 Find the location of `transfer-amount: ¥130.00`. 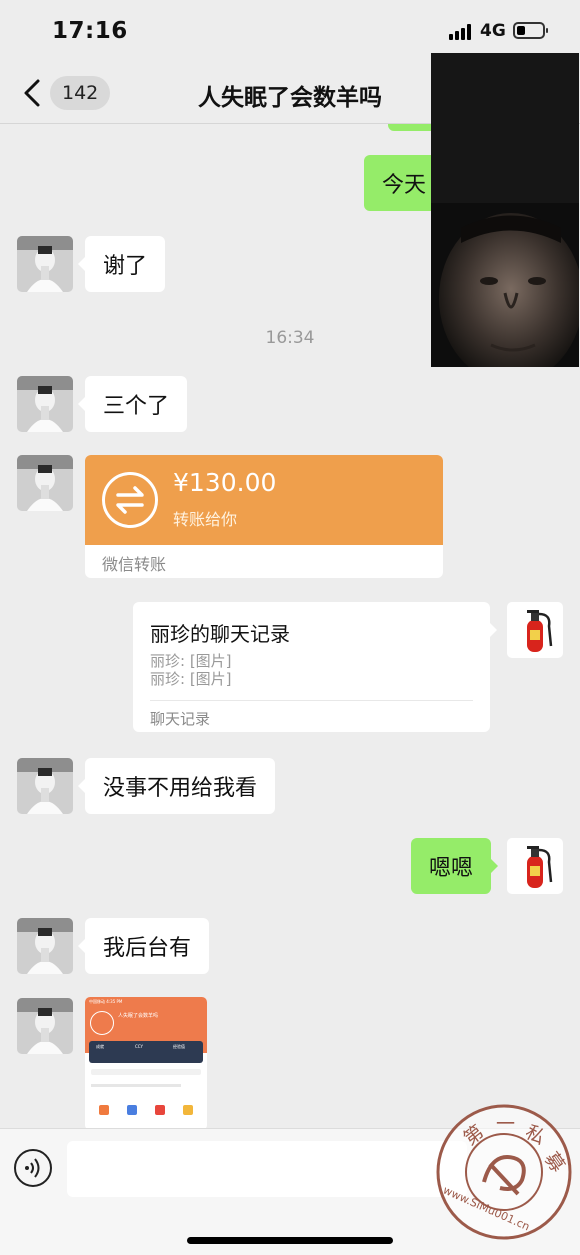

transfer-amount: ¥130.00 is located at coordinates (225, 482).